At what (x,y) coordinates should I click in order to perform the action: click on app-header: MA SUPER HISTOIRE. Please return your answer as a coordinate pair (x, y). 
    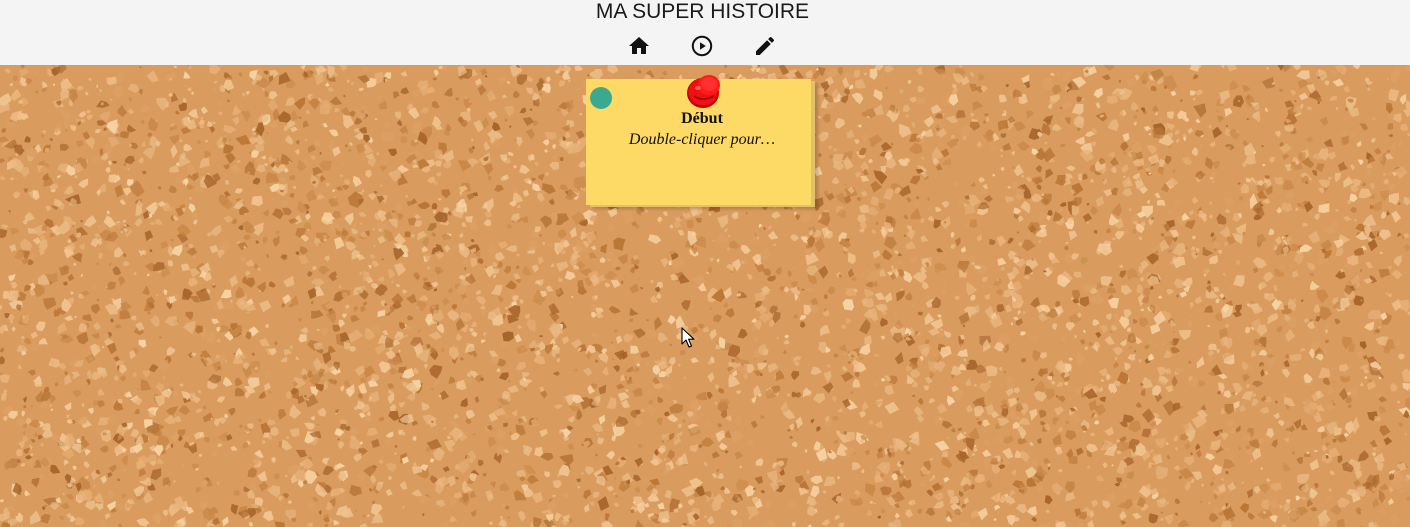
    Looking at the image, I should click on (705, 32).